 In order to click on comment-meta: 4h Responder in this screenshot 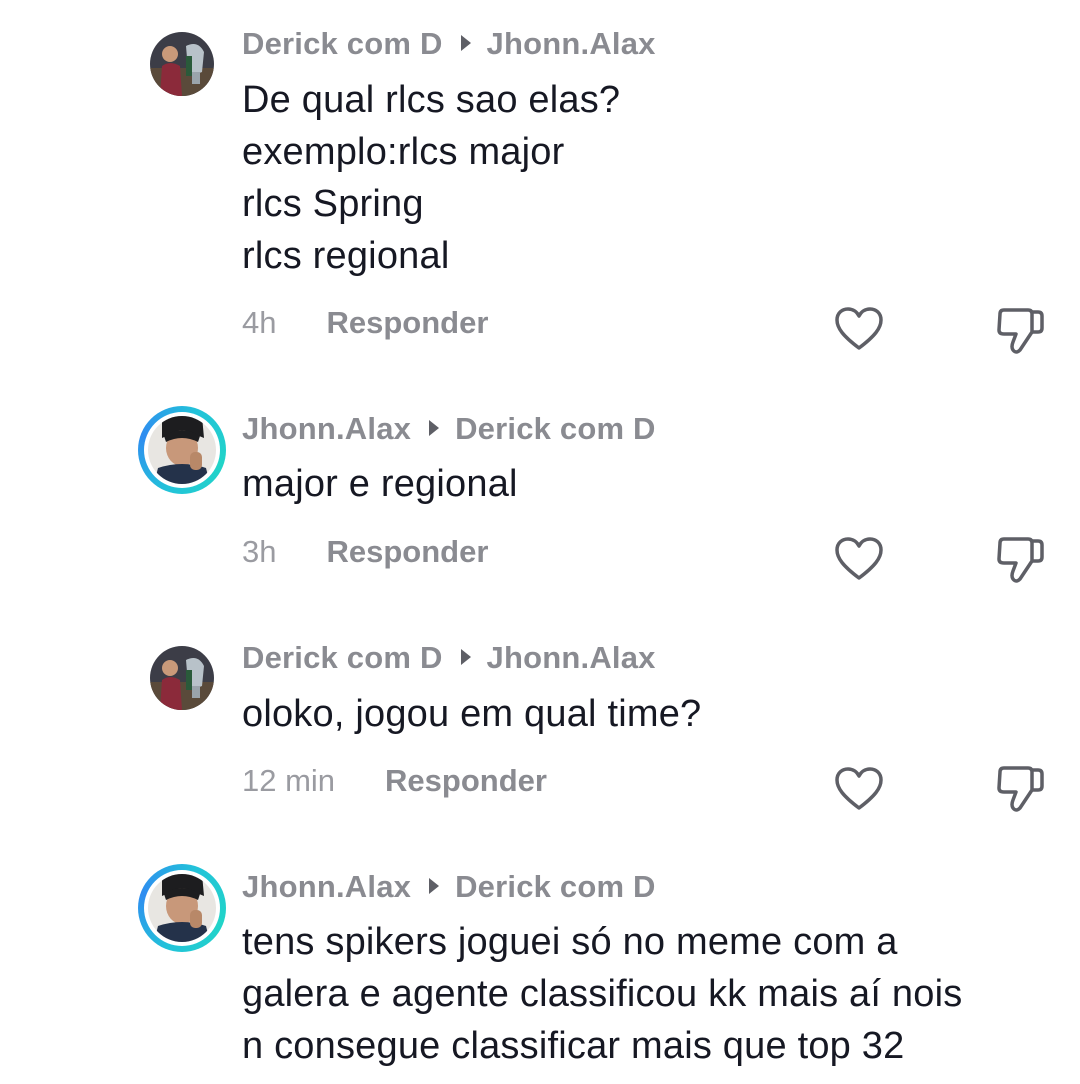, I will do `click(365, 323)`.